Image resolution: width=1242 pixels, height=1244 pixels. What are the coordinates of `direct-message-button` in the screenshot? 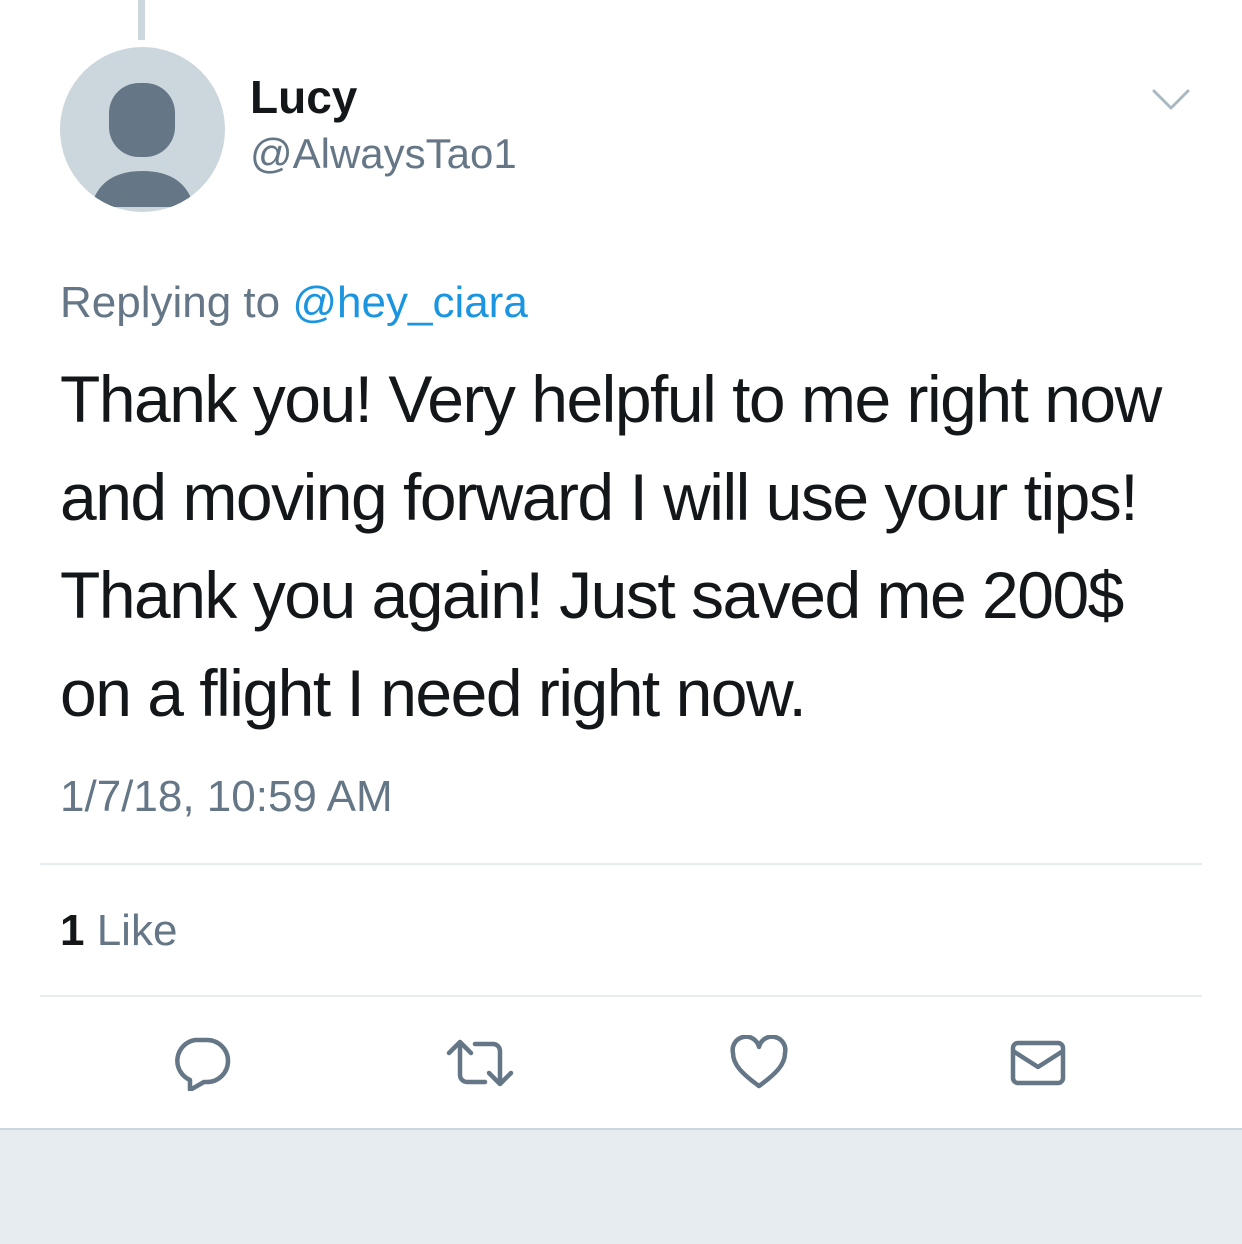 It's located at (1038, 1063).